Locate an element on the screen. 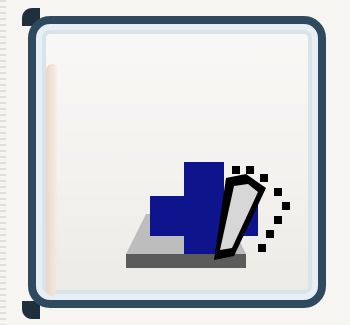 This screenshot has width=350, height=325. button-left-highlight is located at coordinates (52, 180).